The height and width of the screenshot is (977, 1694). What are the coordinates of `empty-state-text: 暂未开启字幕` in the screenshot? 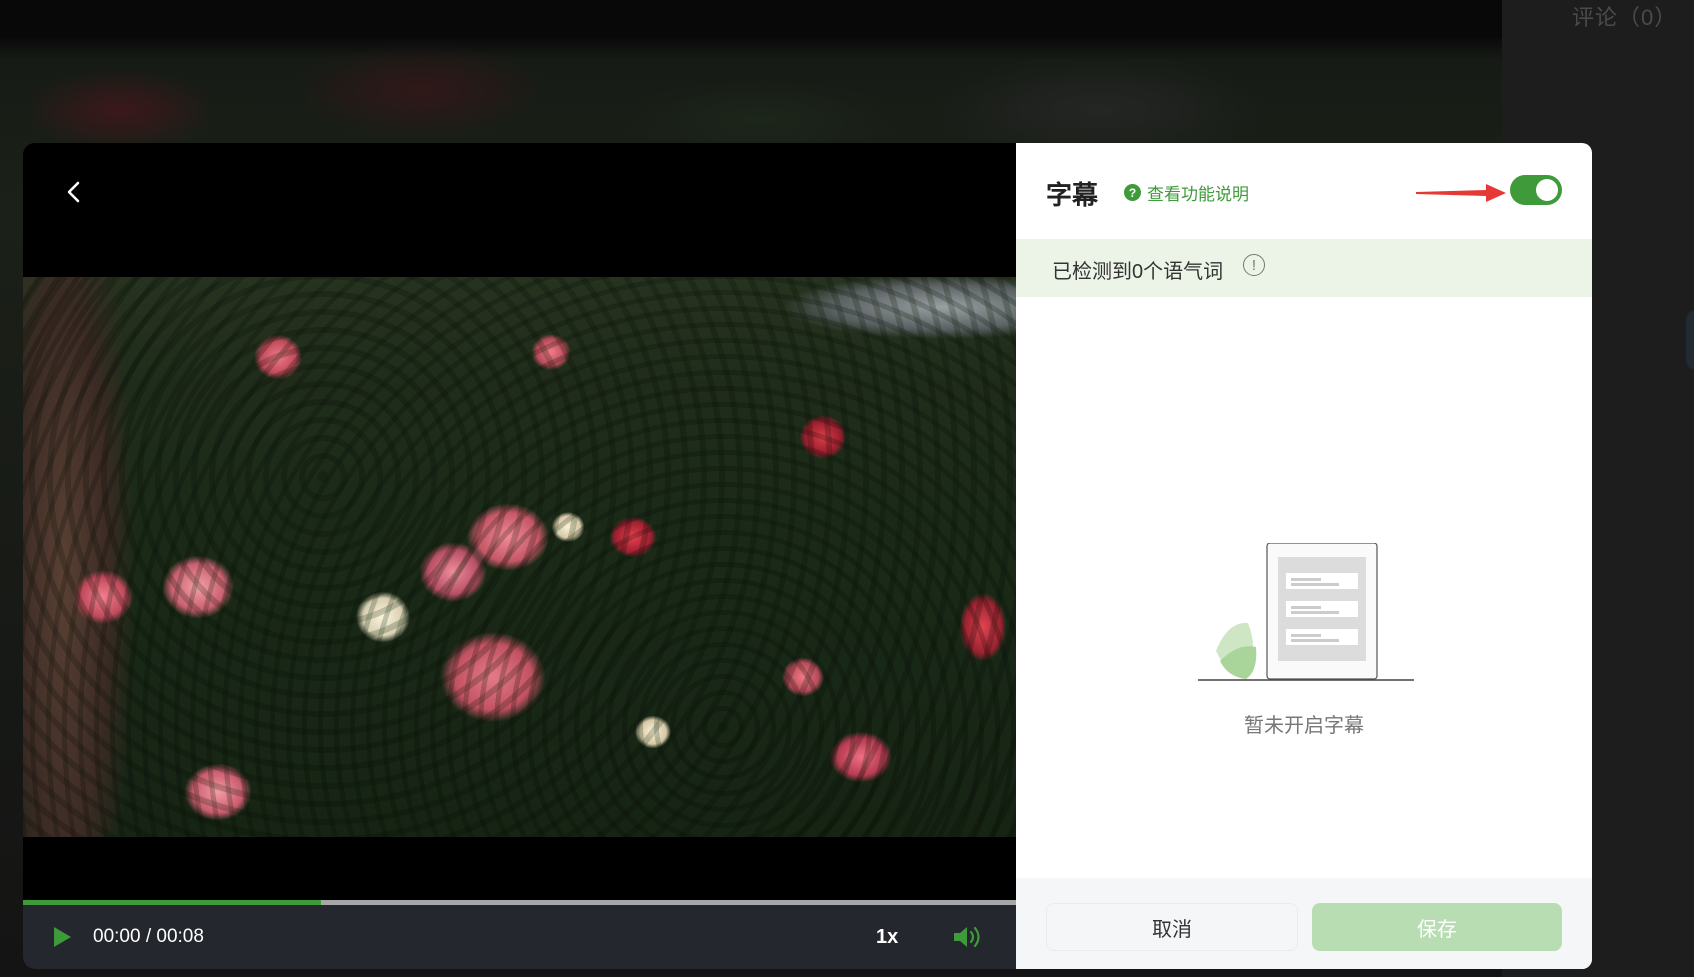 It's located at (1304, 726).